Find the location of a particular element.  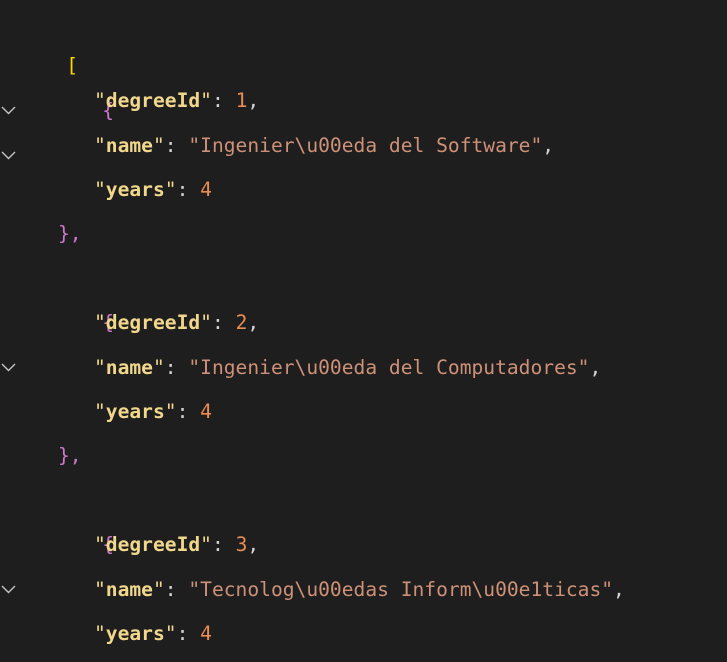

property-degree-id: "degreeId": 2, is located at coordinates (176, 323).